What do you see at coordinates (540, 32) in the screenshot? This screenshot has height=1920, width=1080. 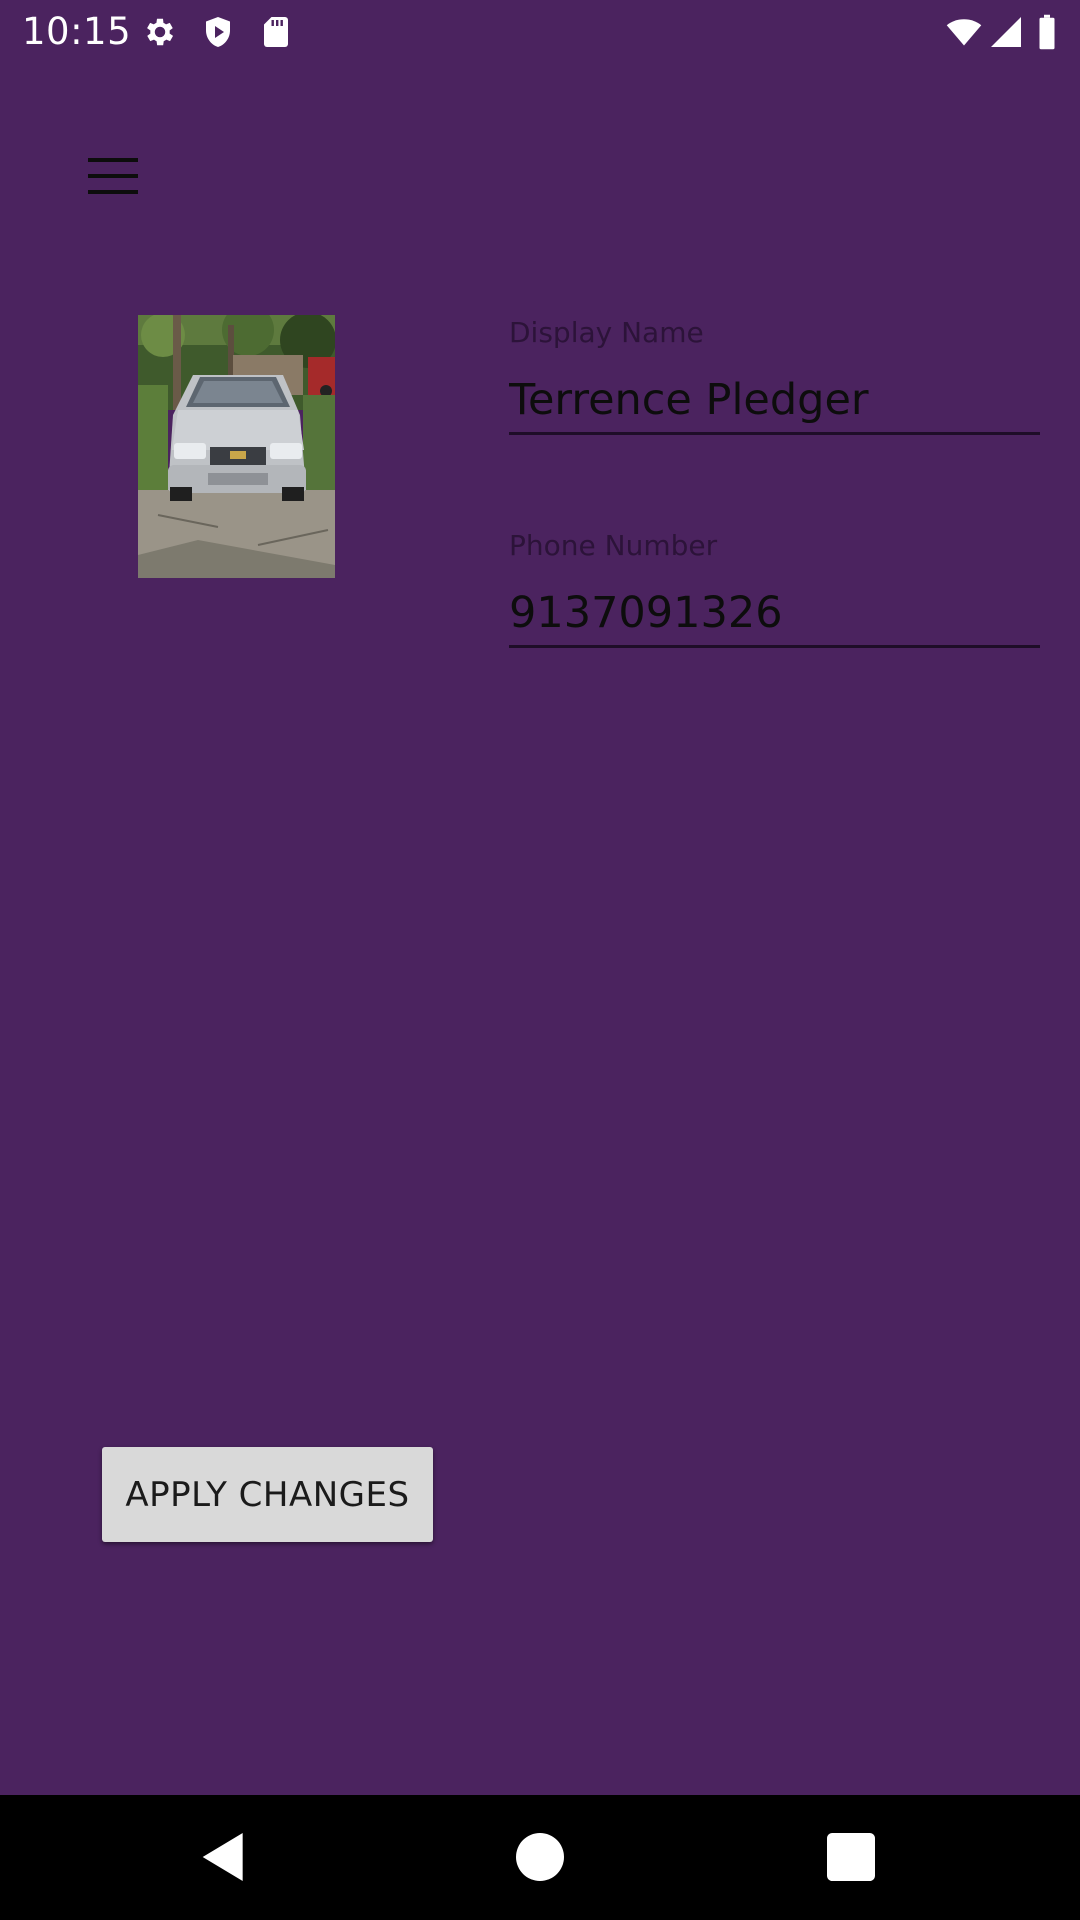 I see `status-bar: 10:15` at bounding box center [540, 32].